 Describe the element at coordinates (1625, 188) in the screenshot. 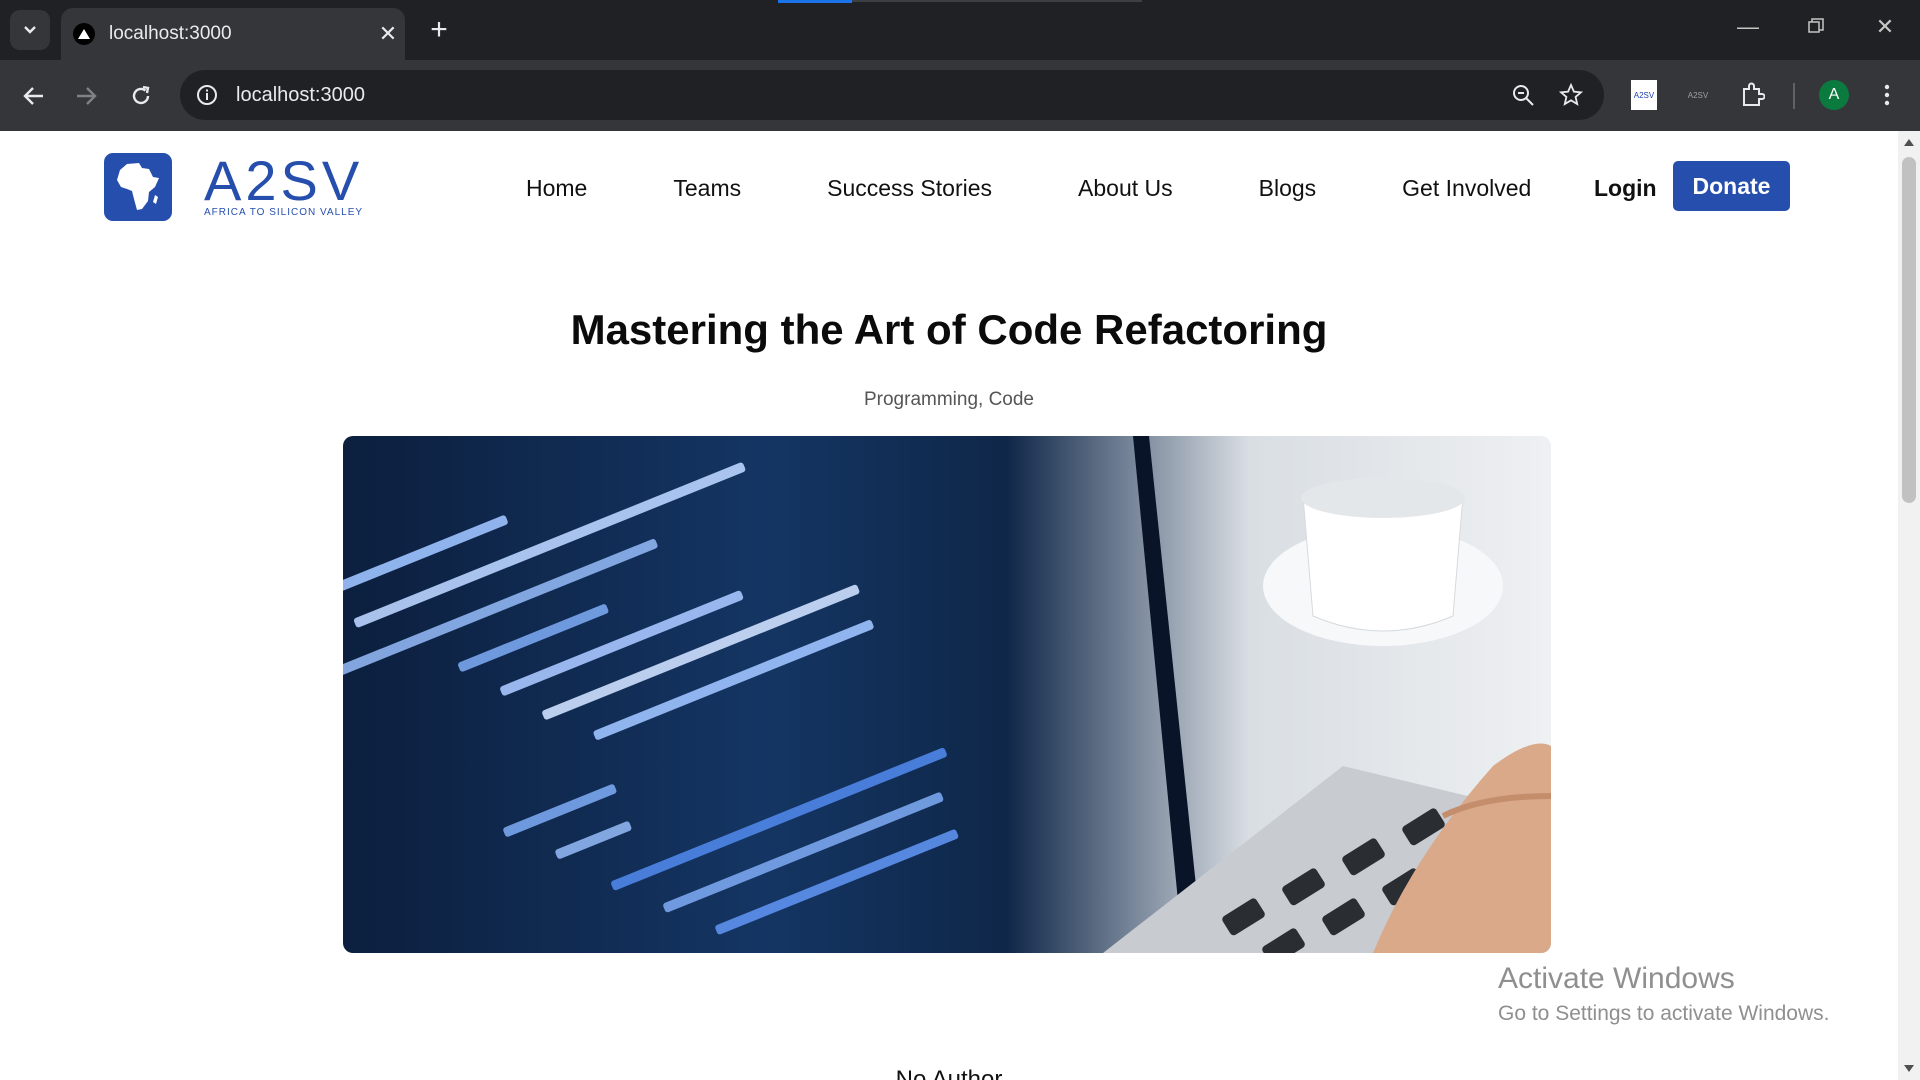

I see `login-link: Login` at that location.